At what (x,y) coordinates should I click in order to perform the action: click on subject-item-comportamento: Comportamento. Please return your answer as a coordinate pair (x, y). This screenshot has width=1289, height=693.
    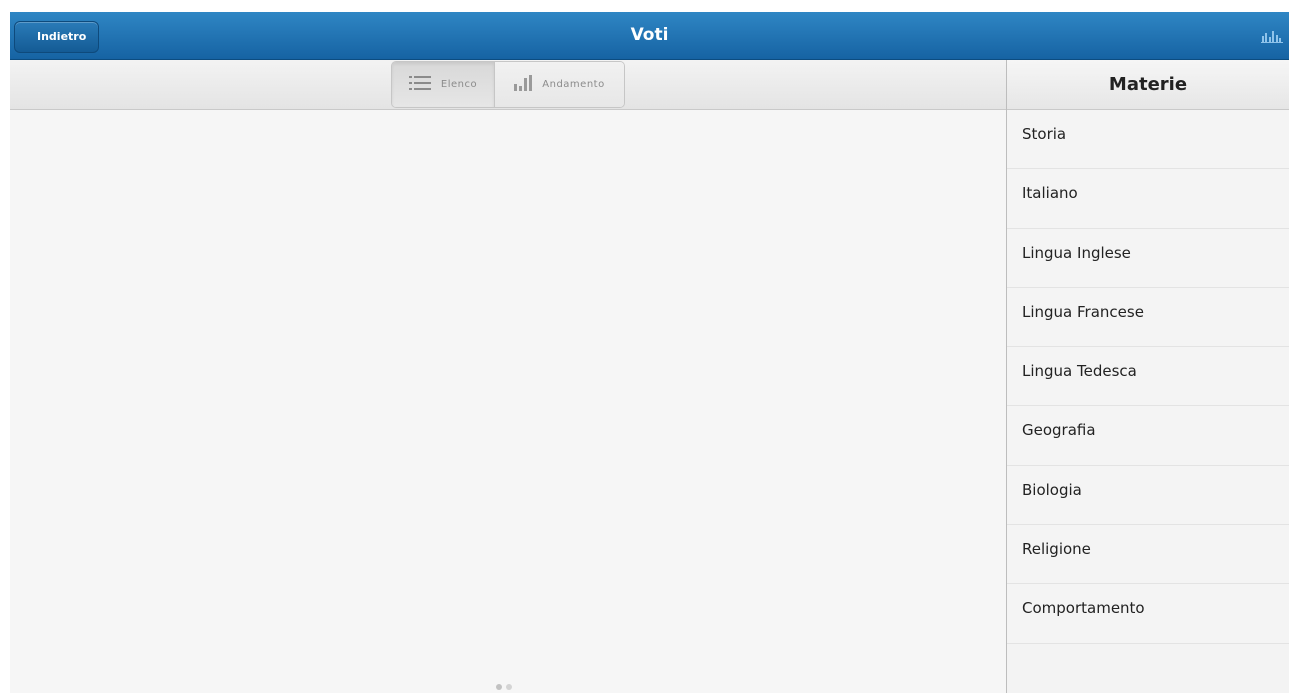
    Looking at the image, I should click on (1148, 614).